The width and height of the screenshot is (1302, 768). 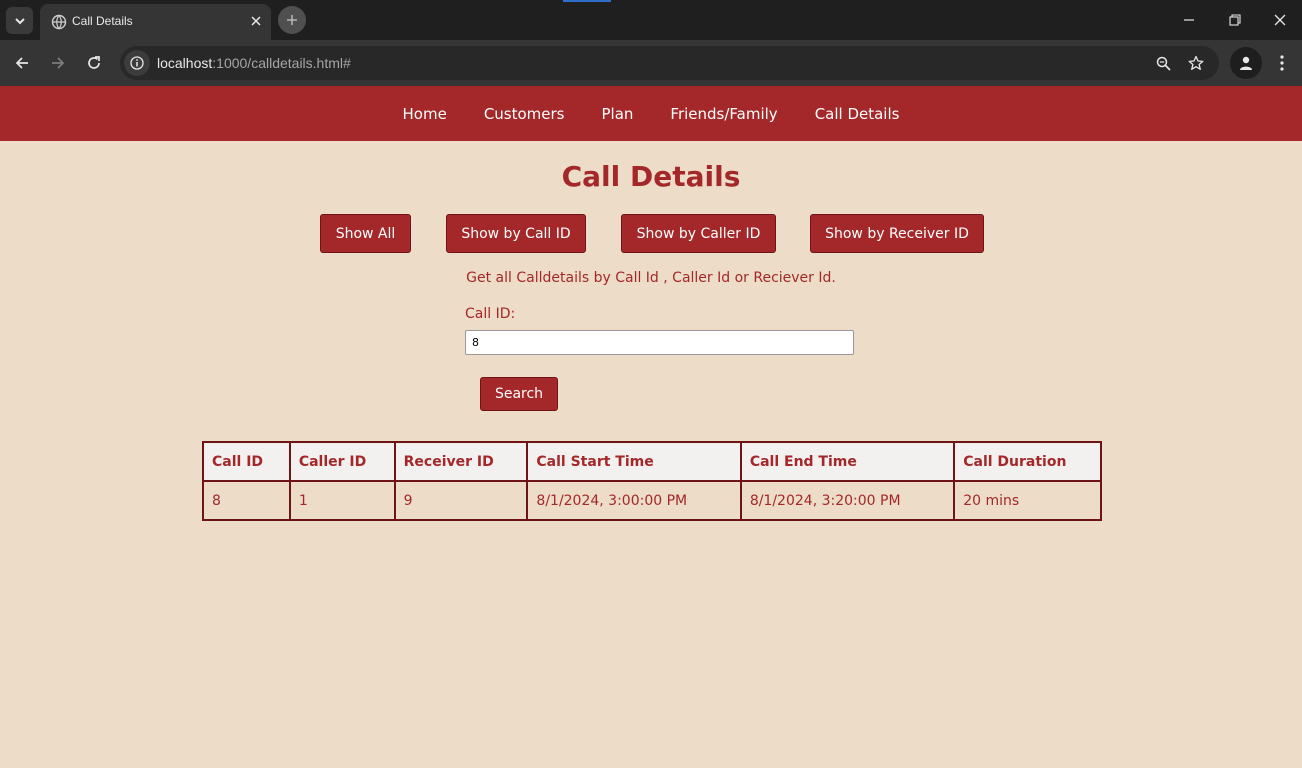 I want to click on cell-call-start-time: 8/1/2024, 3:00:00 PM, so click(x=634, y=500).